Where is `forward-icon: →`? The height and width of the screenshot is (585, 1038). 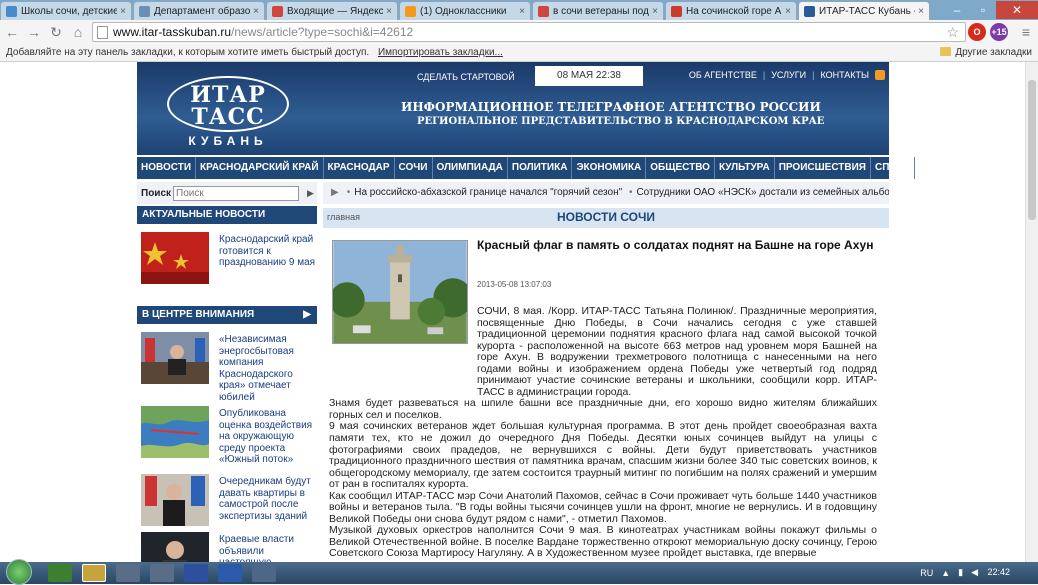
forward-icon: → is located at coordinates (34, 32).